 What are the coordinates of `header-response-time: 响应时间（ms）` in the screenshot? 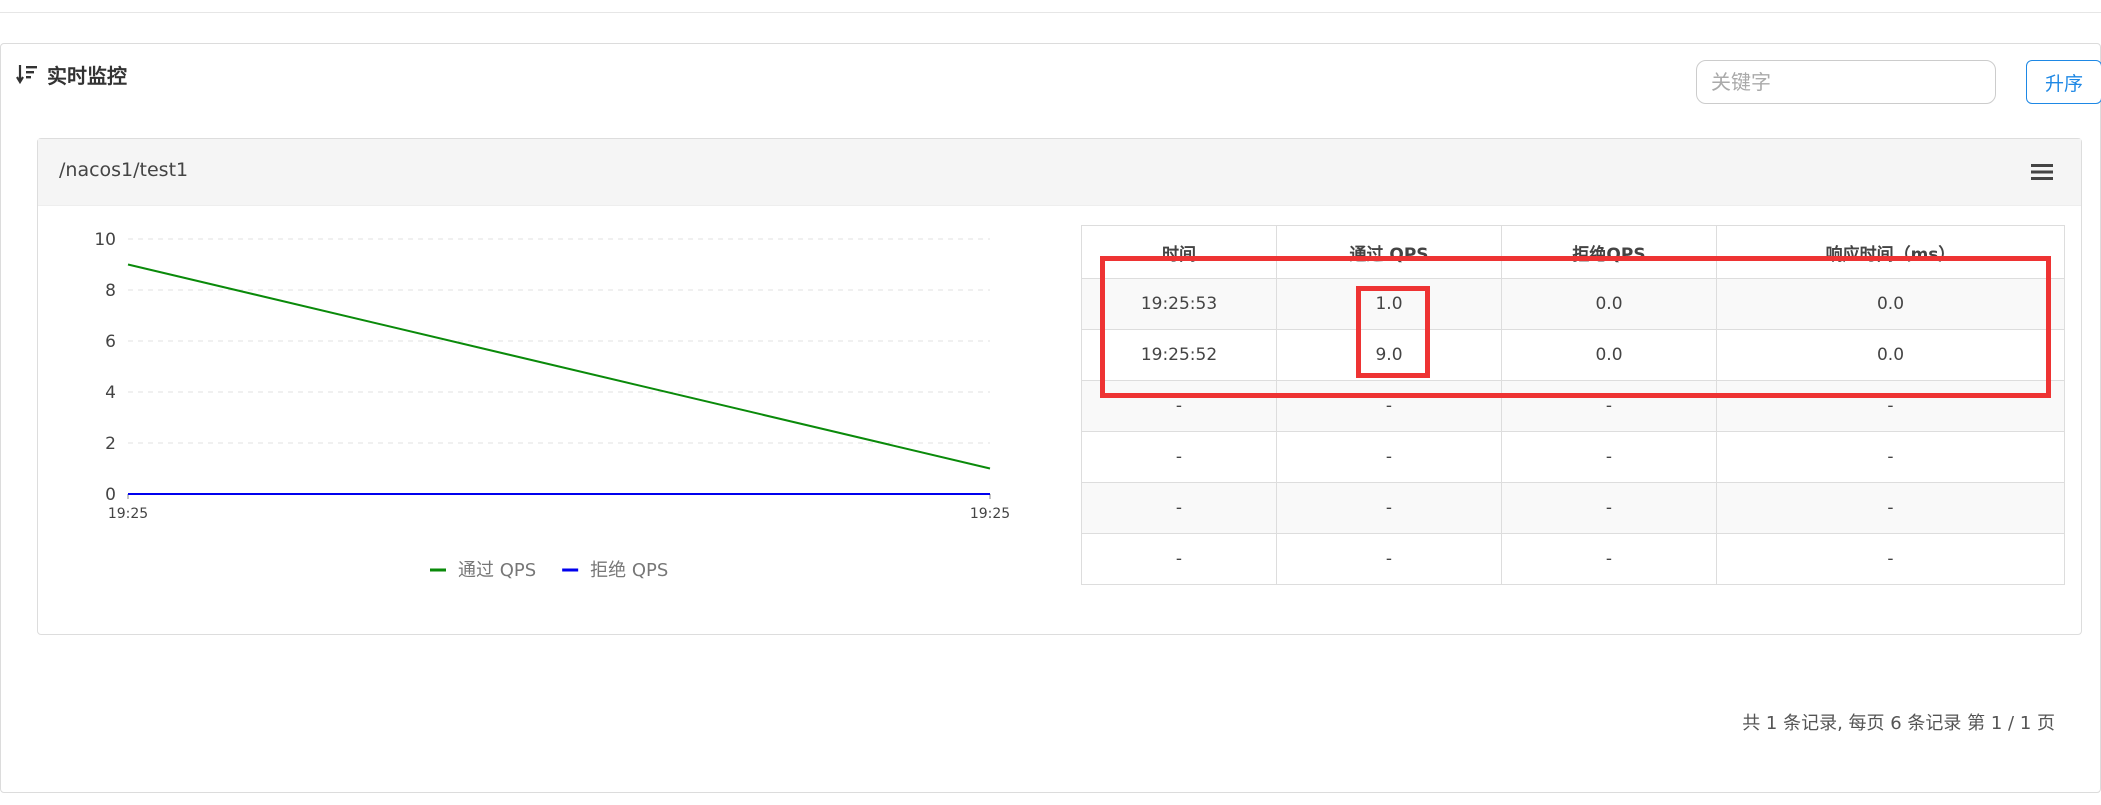 It's located at (1890, 252).